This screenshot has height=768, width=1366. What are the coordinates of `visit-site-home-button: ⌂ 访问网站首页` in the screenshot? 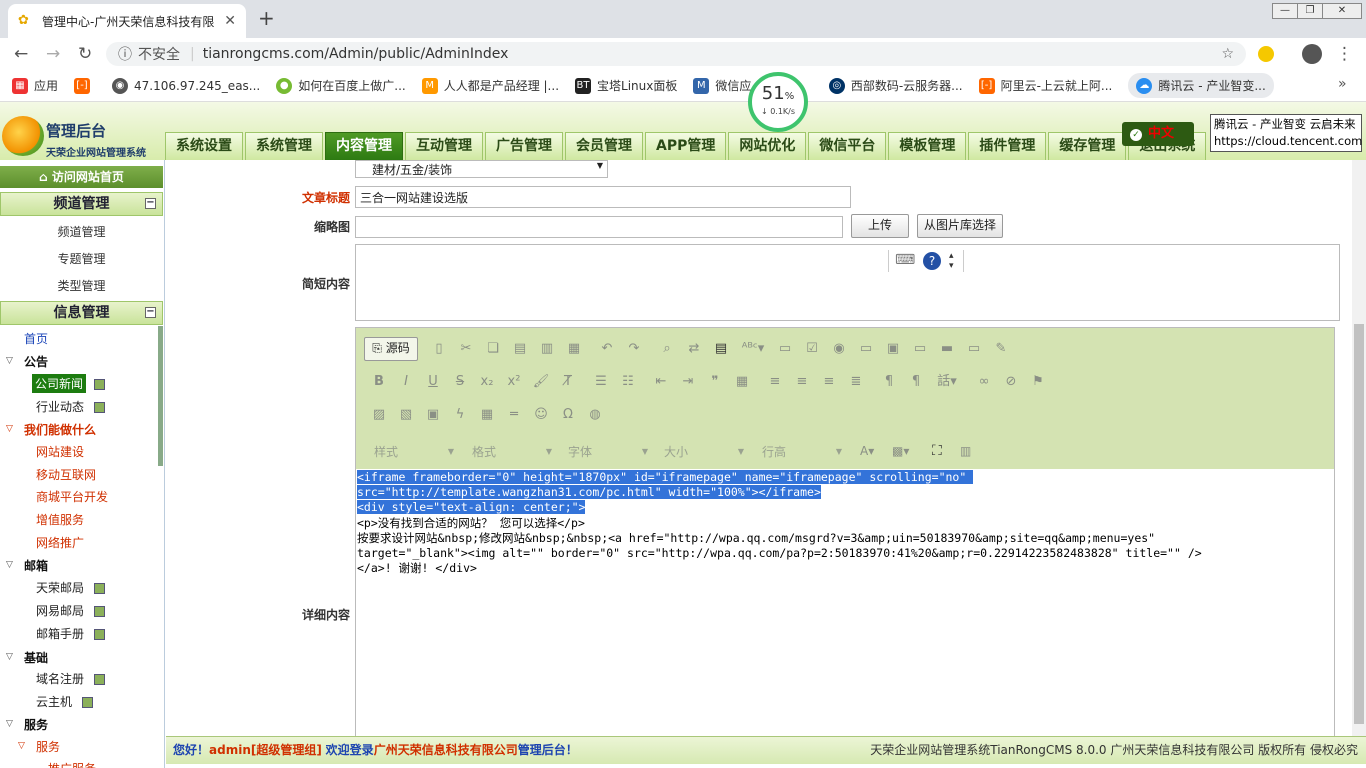 It's located at (81, 177).